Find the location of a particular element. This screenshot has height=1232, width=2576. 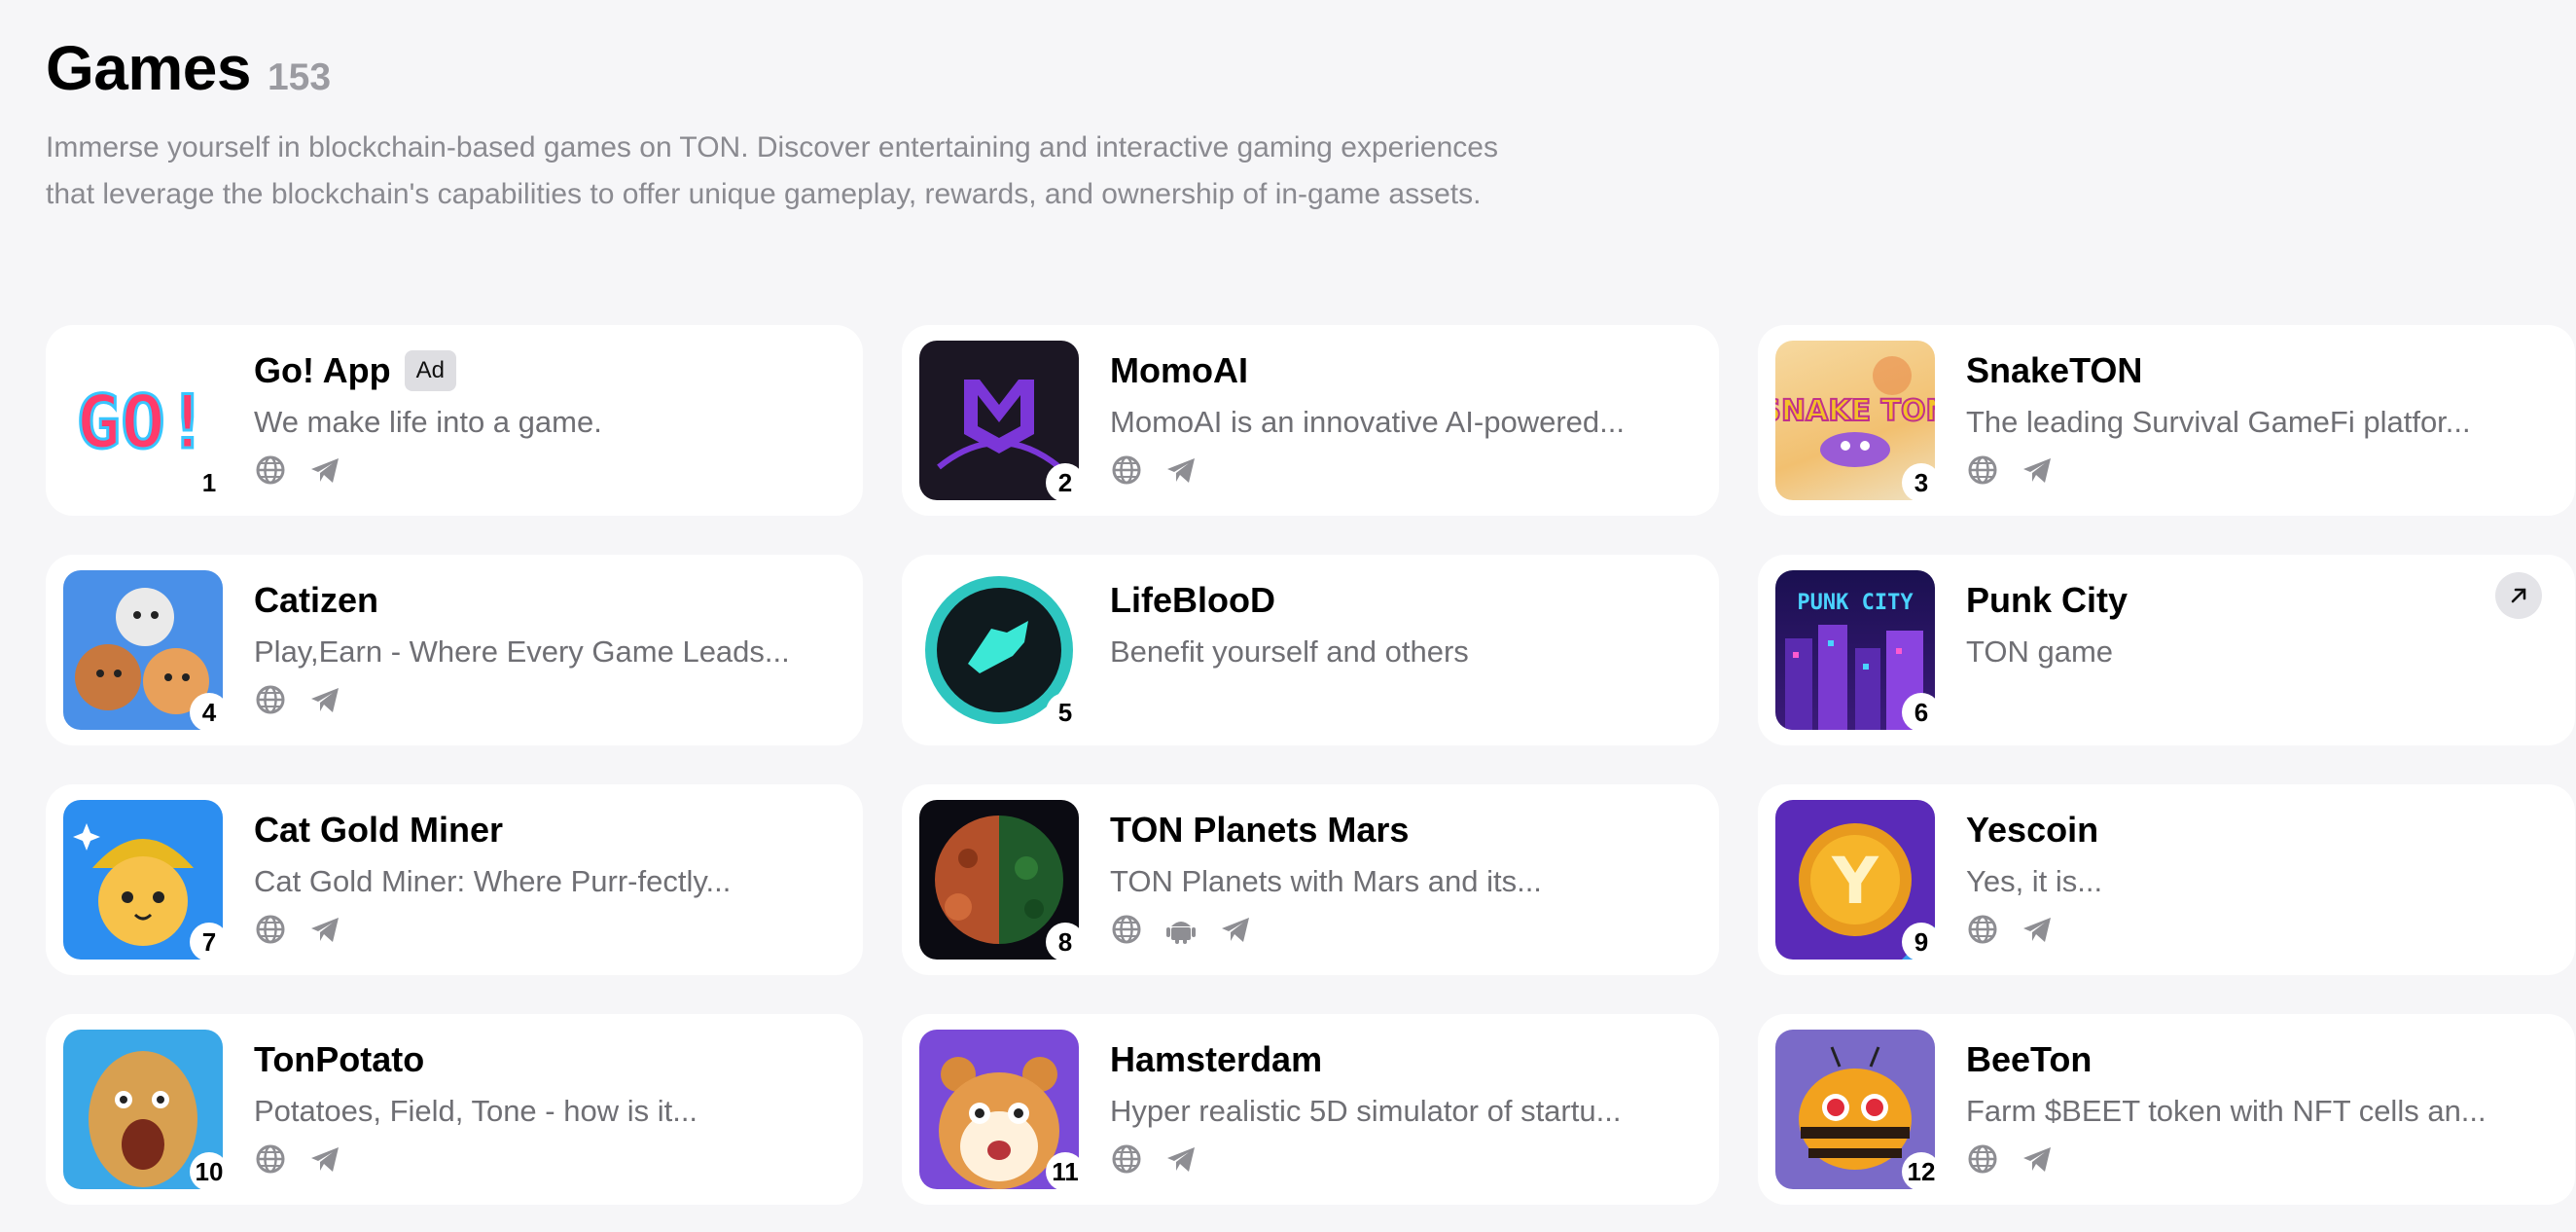

games-count: 153 is located at coordinates (299, 77).